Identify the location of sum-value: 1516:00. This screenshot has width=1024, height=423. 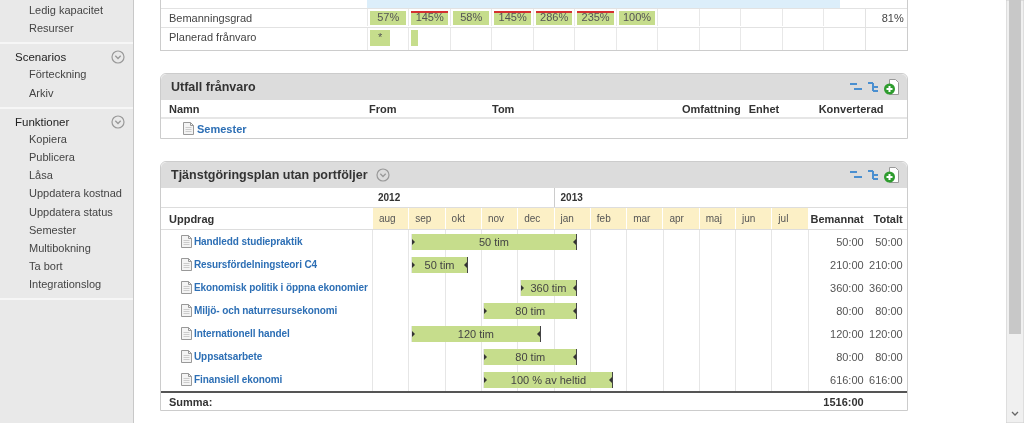
(843, 401).